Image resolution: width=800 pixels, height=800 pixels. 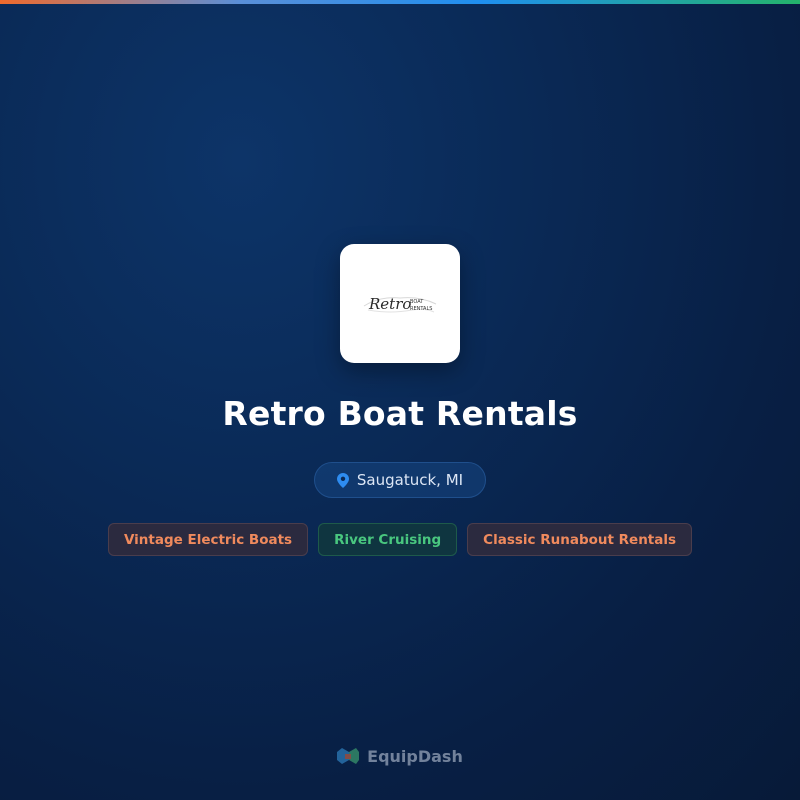 I want to click on business-logo: Retro BOAT RENTALS, so click(x=400, y=304).